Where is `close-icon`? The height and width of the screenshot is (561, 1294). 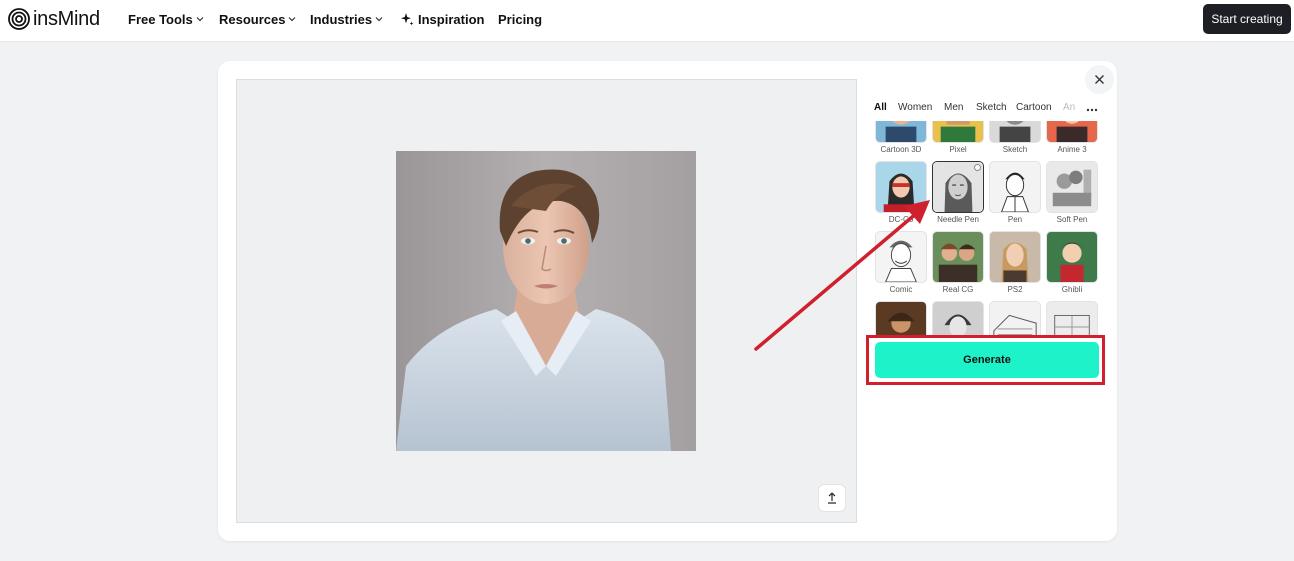 close-icon is located at coordinates (1099, 79).